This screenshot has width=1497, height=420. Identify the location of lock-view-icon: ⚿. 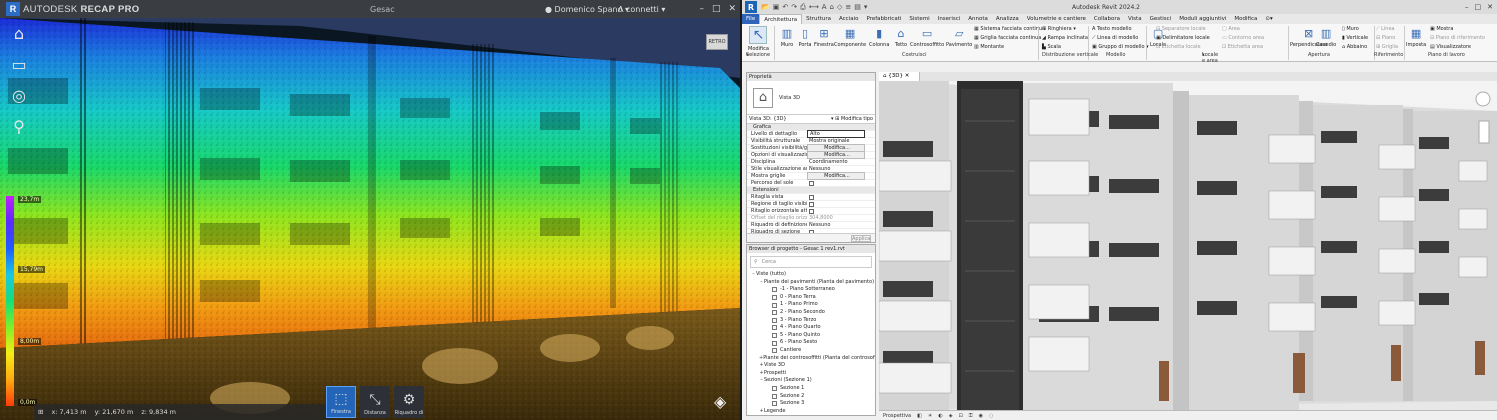
(971, 416).